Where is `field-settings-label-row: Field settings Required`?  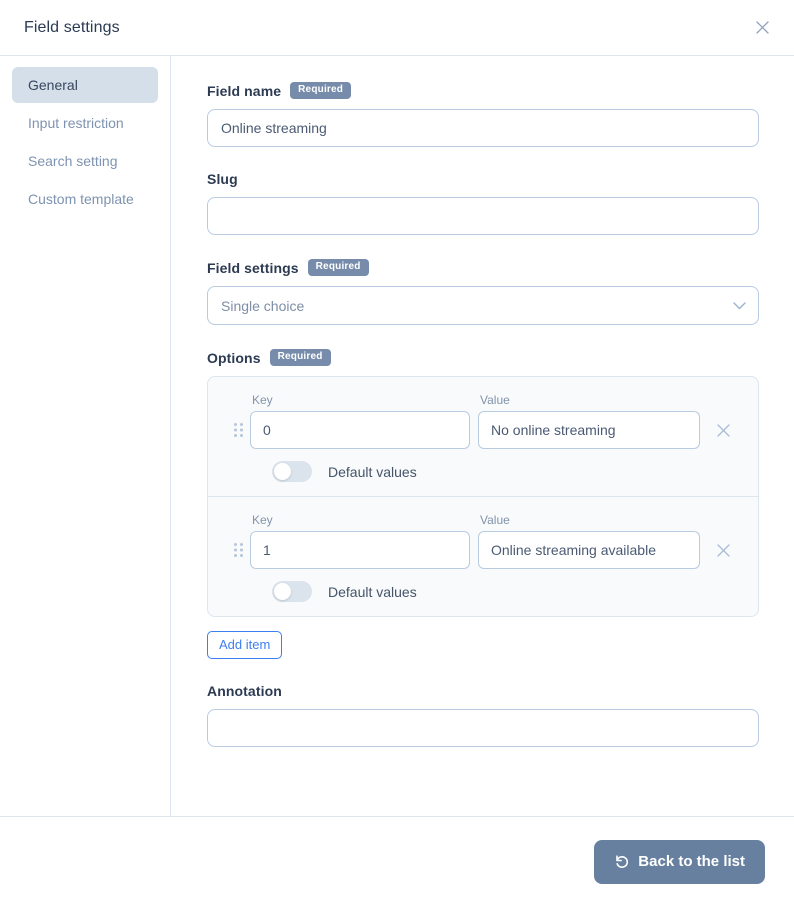
field-settings-label-row: Field settings Required is located at coordinates (483, 267).